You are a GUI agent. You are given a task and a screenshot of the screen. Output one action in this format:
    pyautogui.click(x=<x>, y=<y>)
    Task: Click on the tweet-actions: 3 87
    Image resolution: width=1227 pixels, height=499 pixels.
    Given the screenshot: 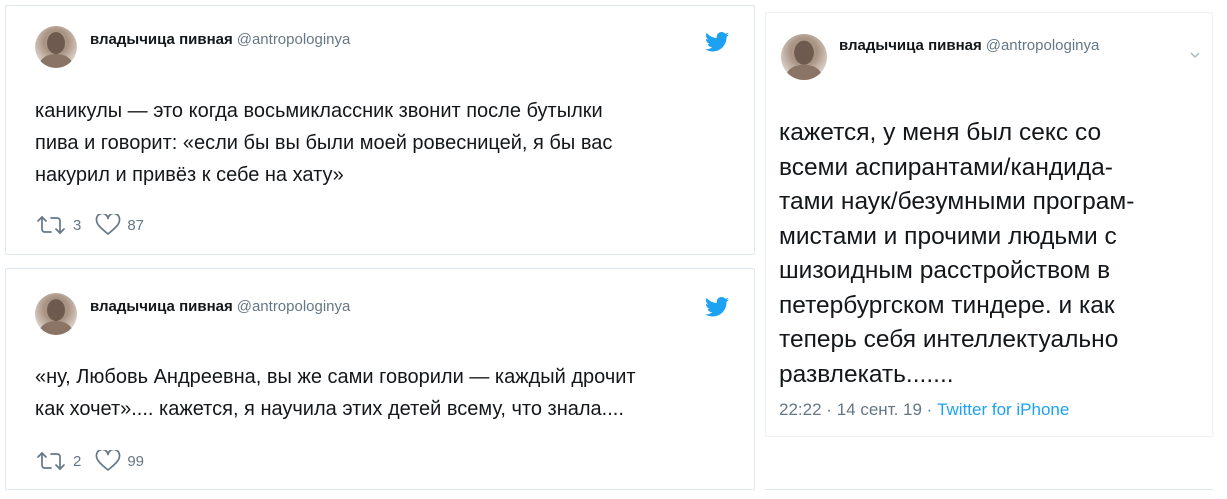 What is the action you would take?
    pyautogui.click(x=96, y=225)
    